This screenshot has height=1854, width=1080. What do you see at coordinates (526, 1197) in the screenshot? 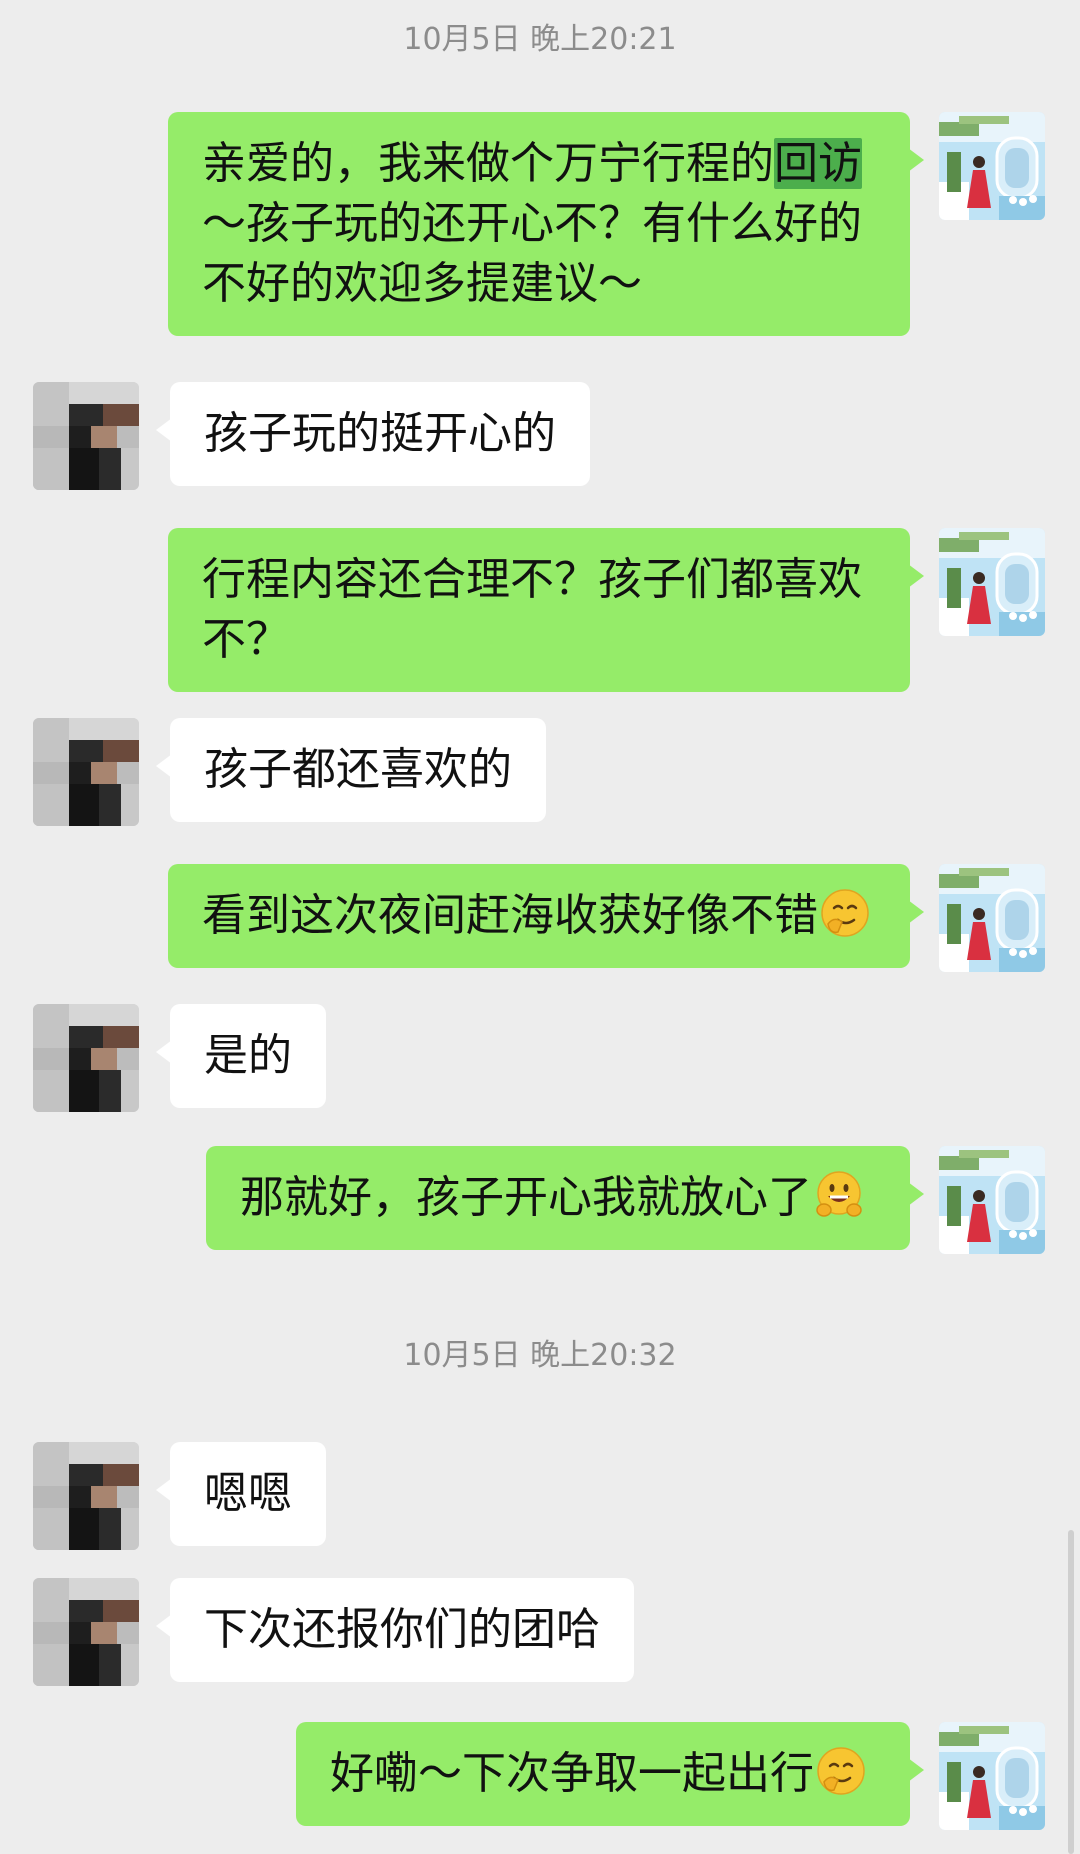
I see `message-text: 那就好，孩子开心我就放心了` at bounding box center [526, 1197].